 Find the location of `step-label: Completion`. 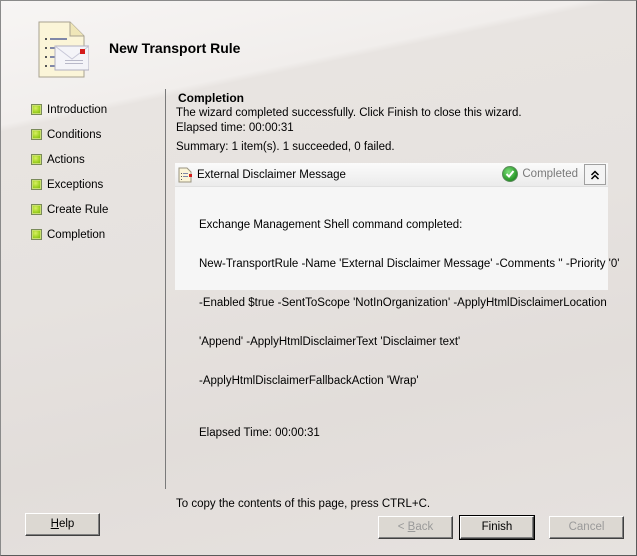

step-label: Completion is located at coordinates (76, 234).